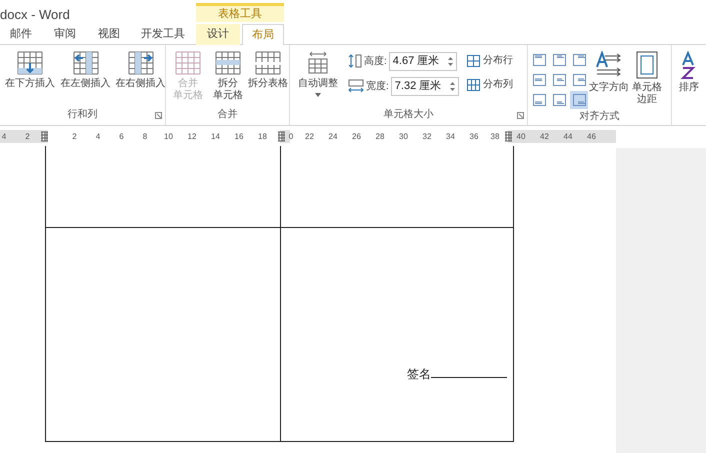 The image size is (706, 453). I want to click on ruler-number: 42, so click(544, 137).